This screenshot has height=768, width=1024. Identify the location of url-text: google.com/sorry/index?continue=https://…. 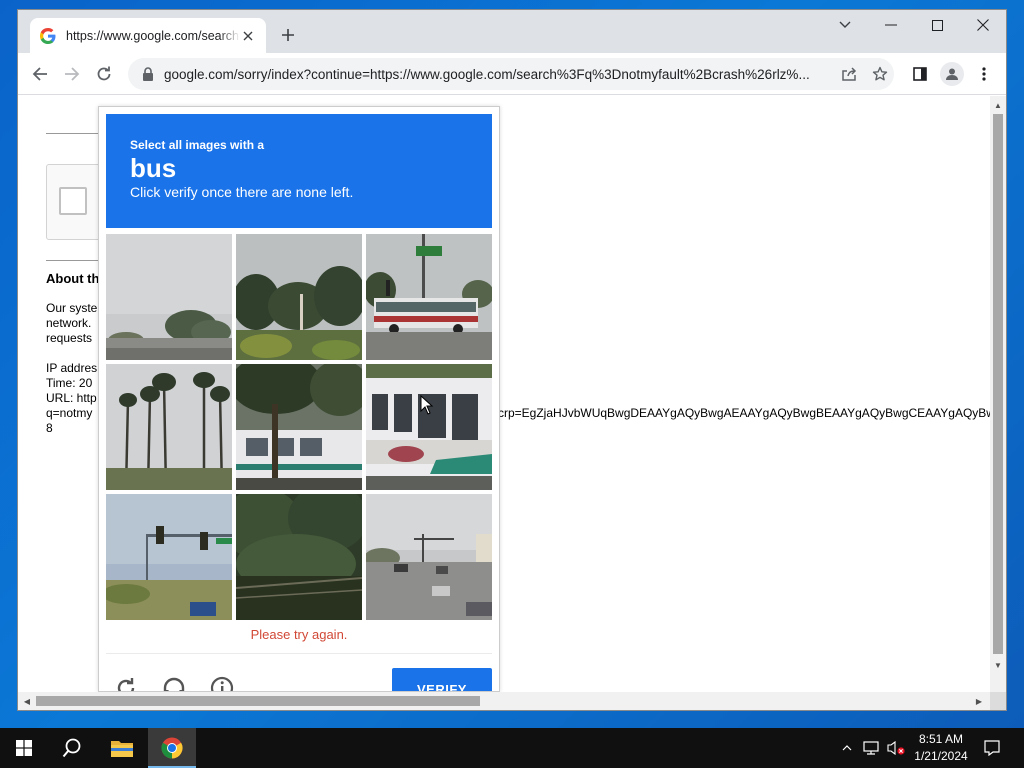
(500, 74).